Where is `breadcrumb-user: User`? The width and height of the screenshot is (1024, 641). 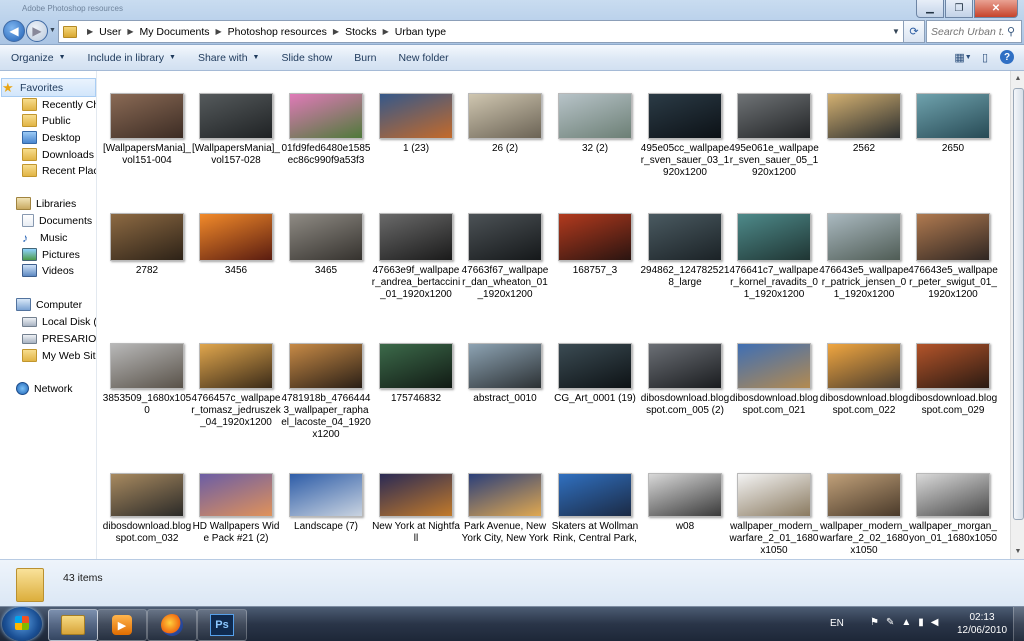 breadcrumb-user: User is located at coordinates (110, 32).